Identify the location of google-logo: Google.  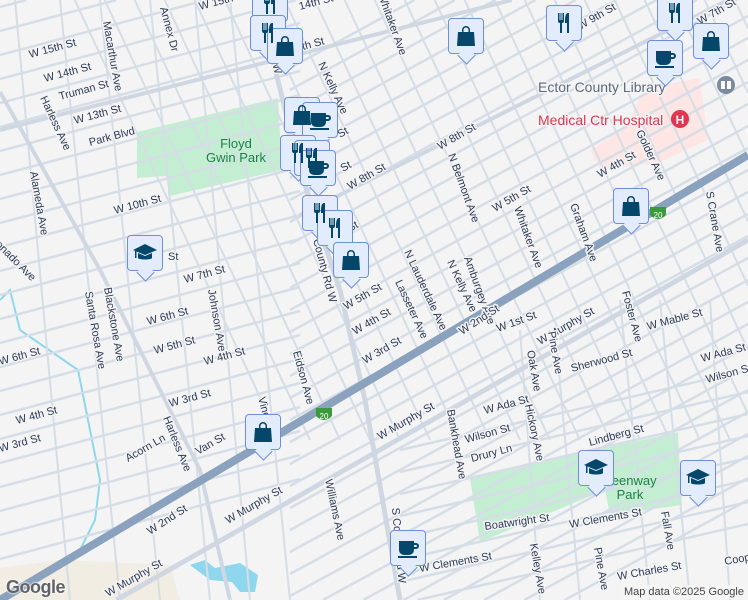
(36, 587).